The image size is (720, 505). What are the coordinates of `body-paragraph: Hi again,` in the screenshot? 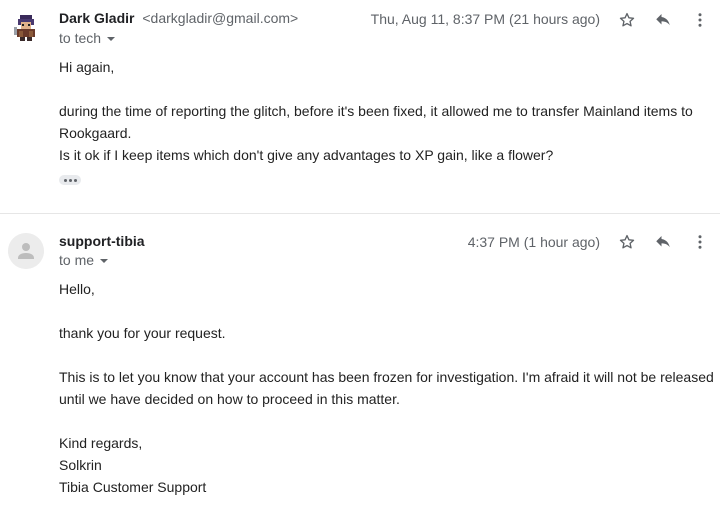 It's located at (87, 67).